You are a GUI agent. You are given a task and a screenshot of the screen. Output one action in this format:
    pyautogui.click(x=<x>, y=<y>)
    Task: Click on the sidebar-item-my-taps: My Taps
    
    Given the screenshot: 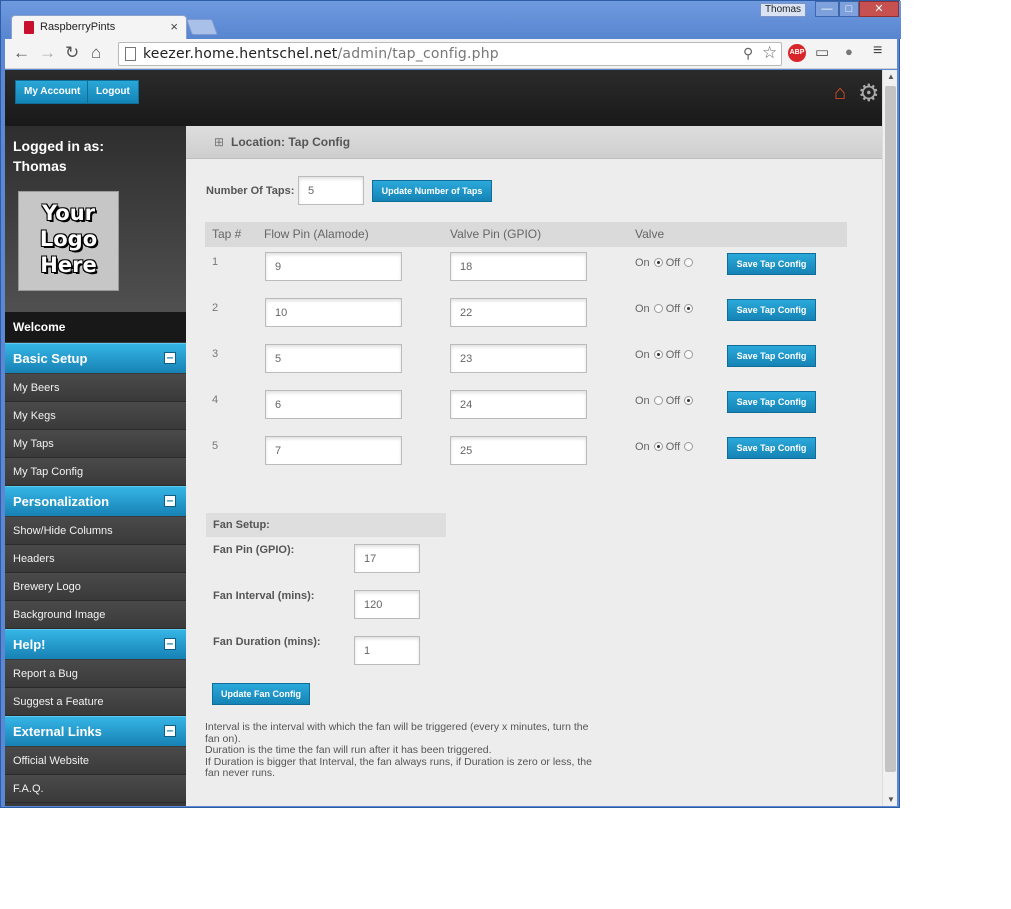 What is the action you would take?
    pyautogui.click(x=95, y=444)
    